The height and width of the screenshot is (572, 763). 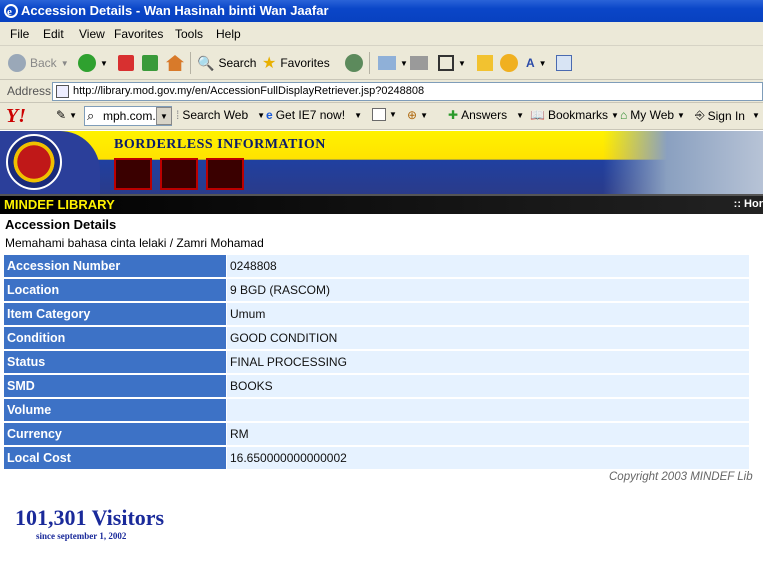 What do you see at coordinates (417, 115) in the screenshot?
I see `globe-button: ⊕ ▼` at bounding box center [417, 115].